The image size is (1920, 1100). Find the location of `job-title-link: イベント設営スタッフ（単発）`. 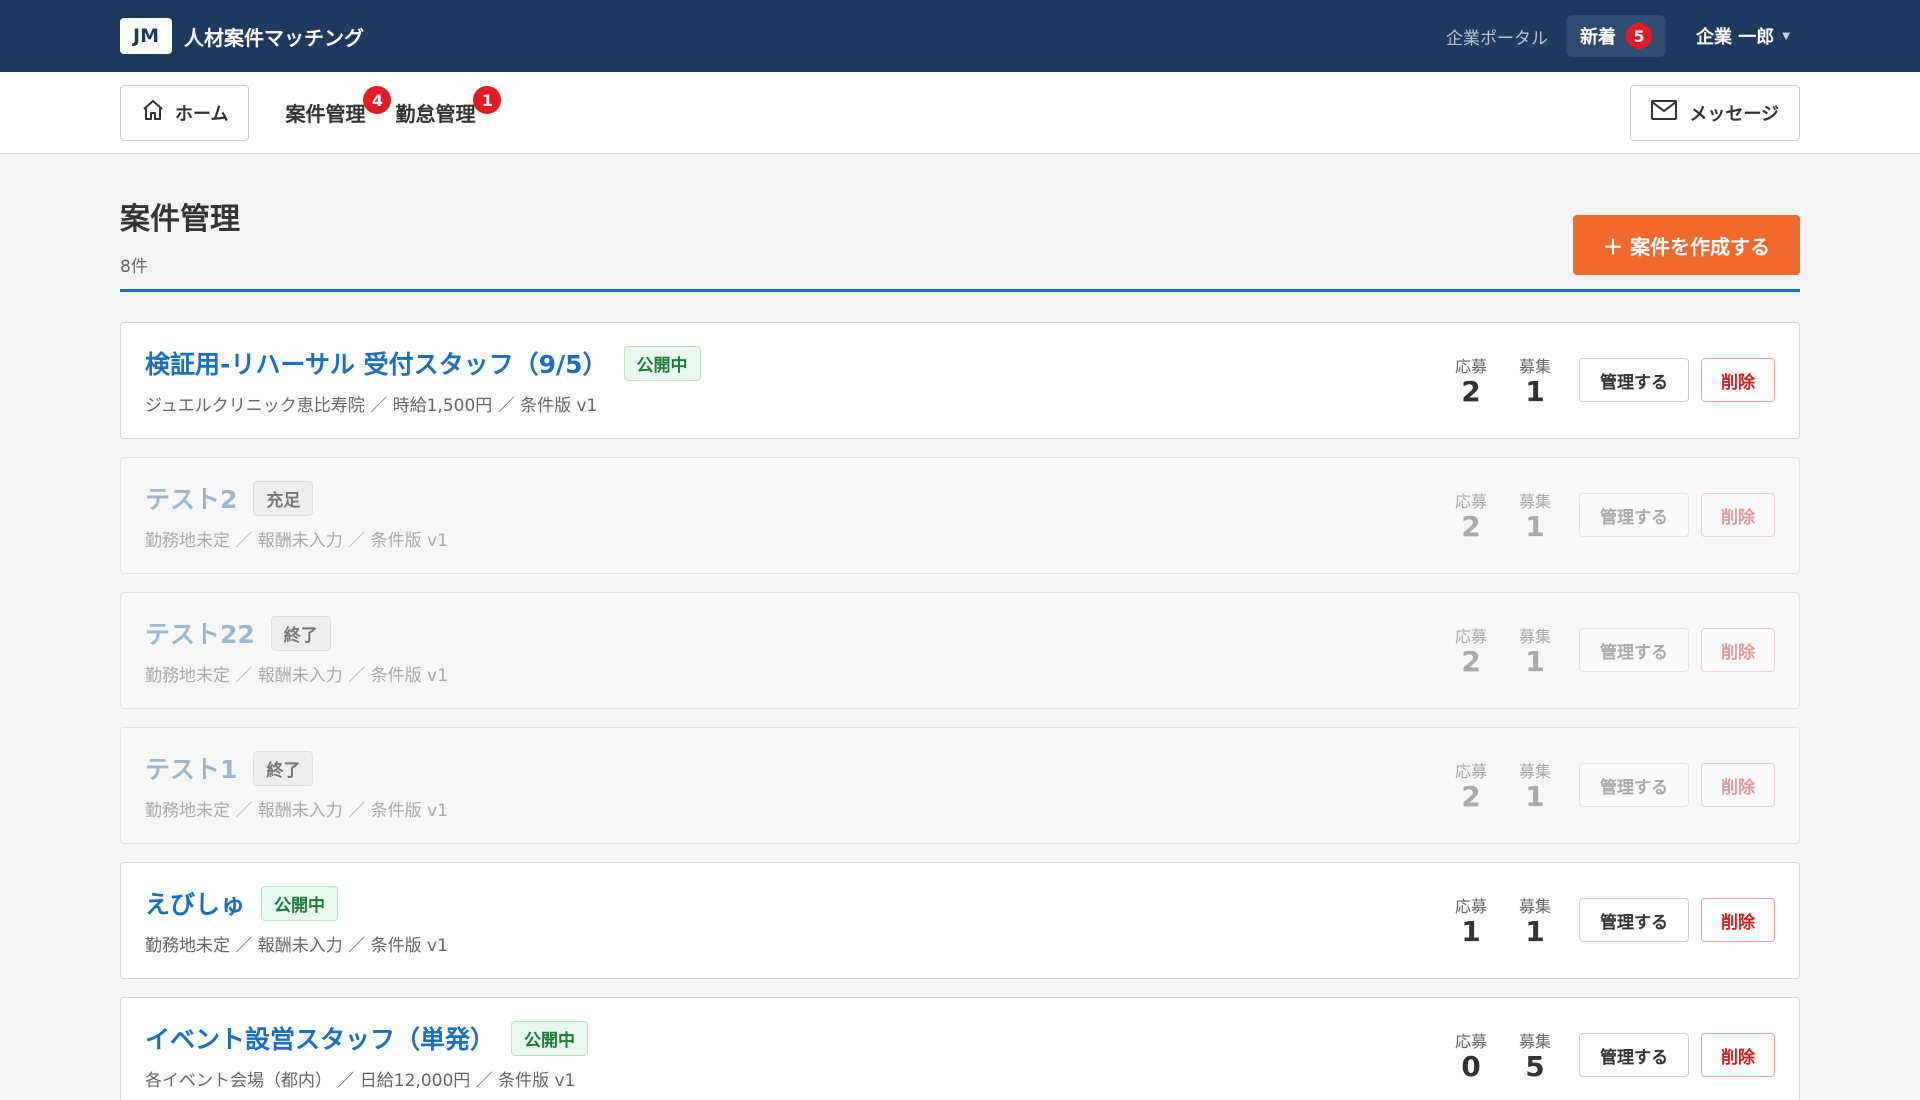

job-title-link: イベント設営スタッフ（単発） is located at coordinates (320, 1038).